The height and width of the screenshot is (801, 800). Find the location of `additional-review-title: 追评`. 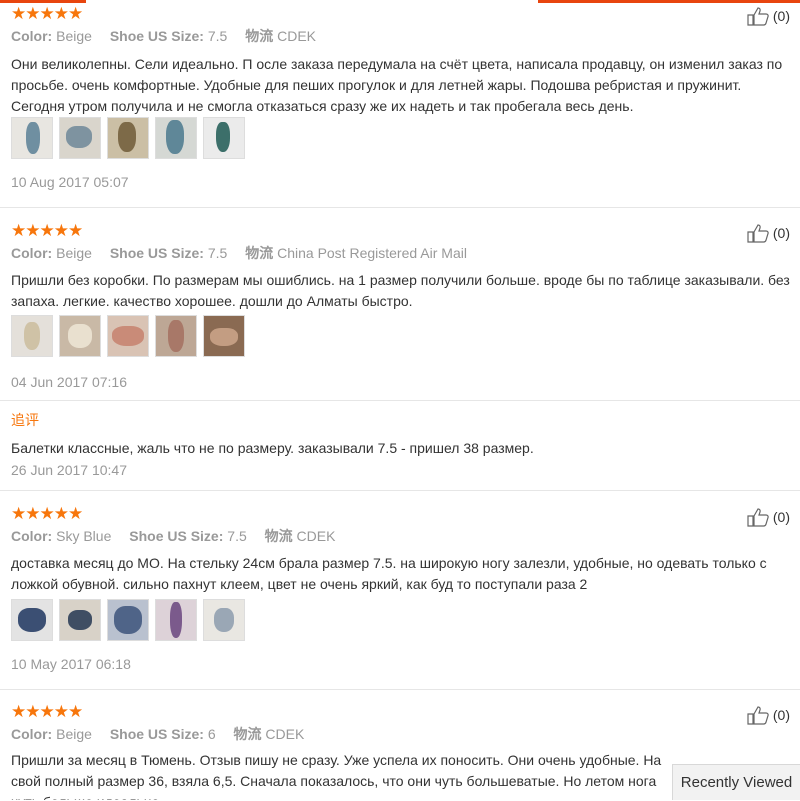

additional-review-title: 追评 is located at coordinates (25, 420).